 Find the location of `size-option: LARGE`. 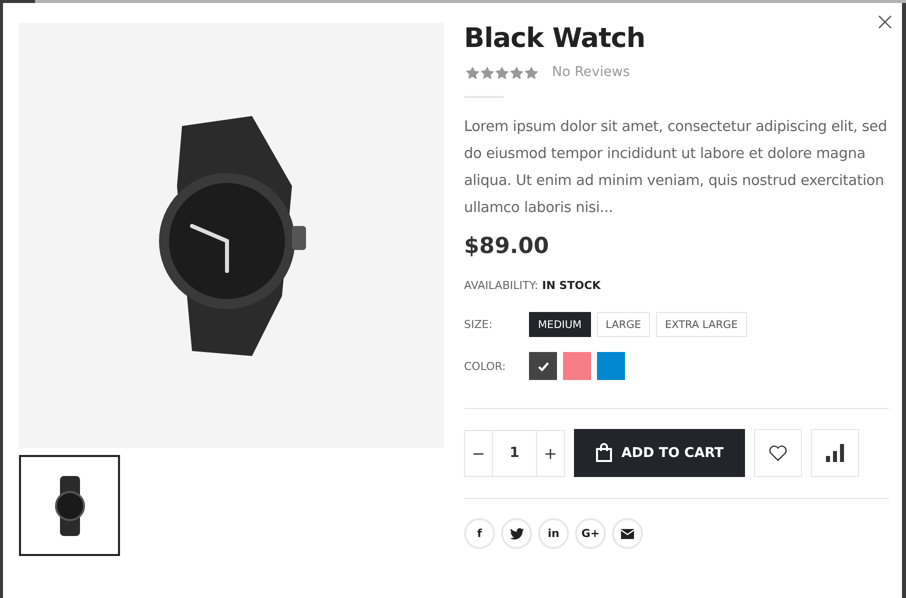

size-option: LARGE is located at coordinates (623, 324).